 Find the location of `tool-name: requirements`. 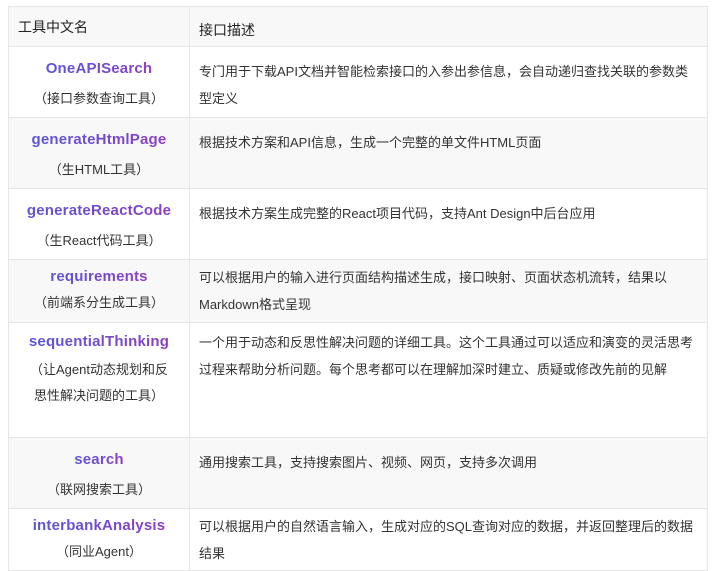

tool-name: requirements is located at coordinates (98, 277).